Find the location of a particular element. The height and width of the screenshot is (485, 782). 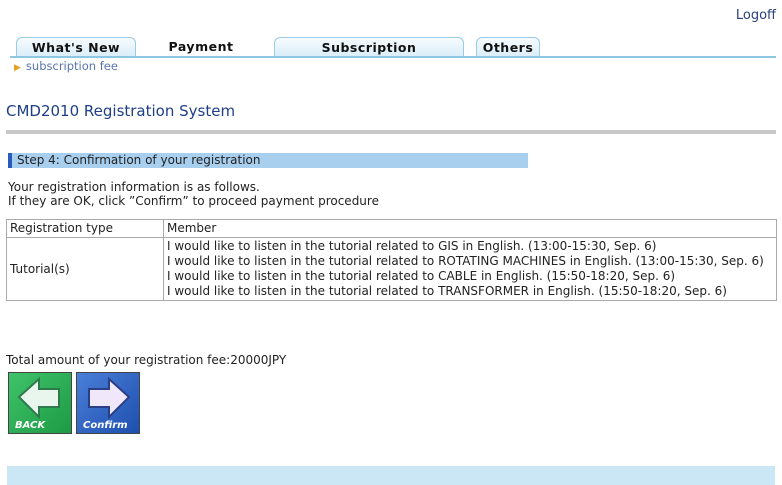

tab-payment: Payment is located at coordinates (201, 46).